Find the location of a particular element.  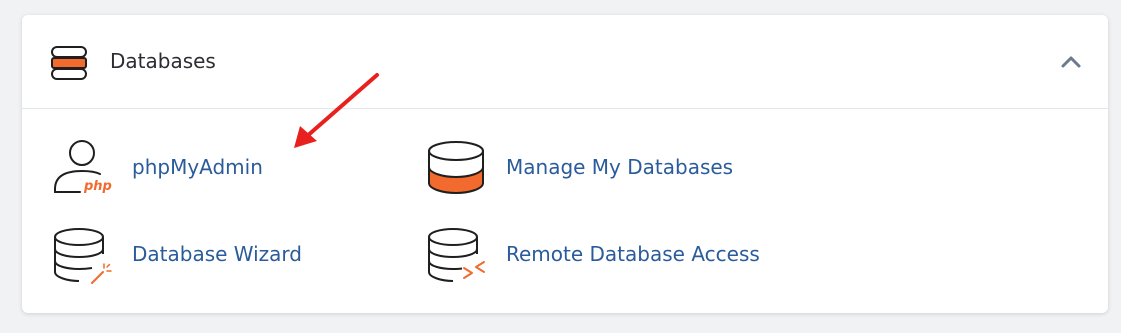

database-wizard-label: Database Wizard is located at coordinates (217, 254).